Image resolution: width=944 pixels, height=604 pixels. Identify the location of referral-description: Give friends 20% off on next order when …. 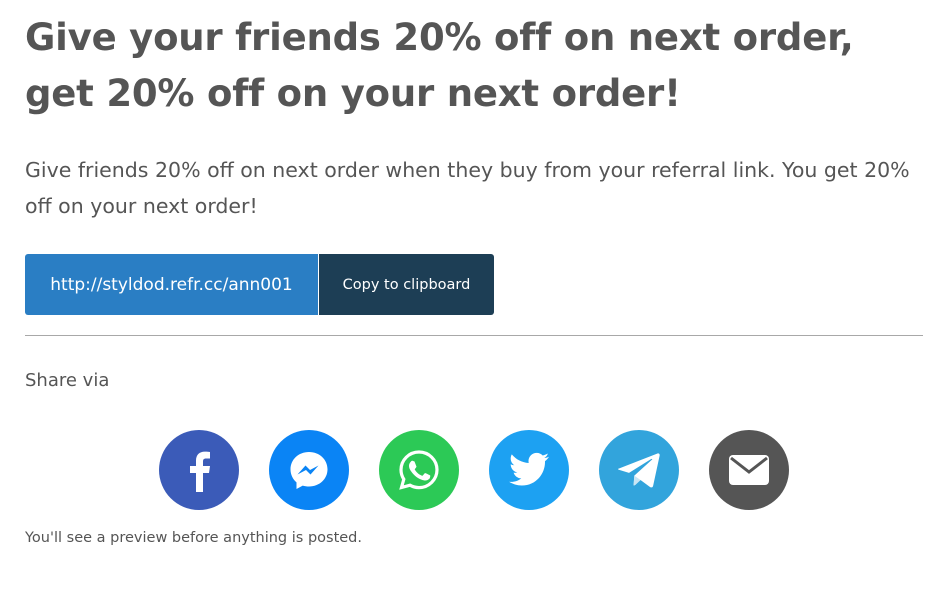
(467, 188).